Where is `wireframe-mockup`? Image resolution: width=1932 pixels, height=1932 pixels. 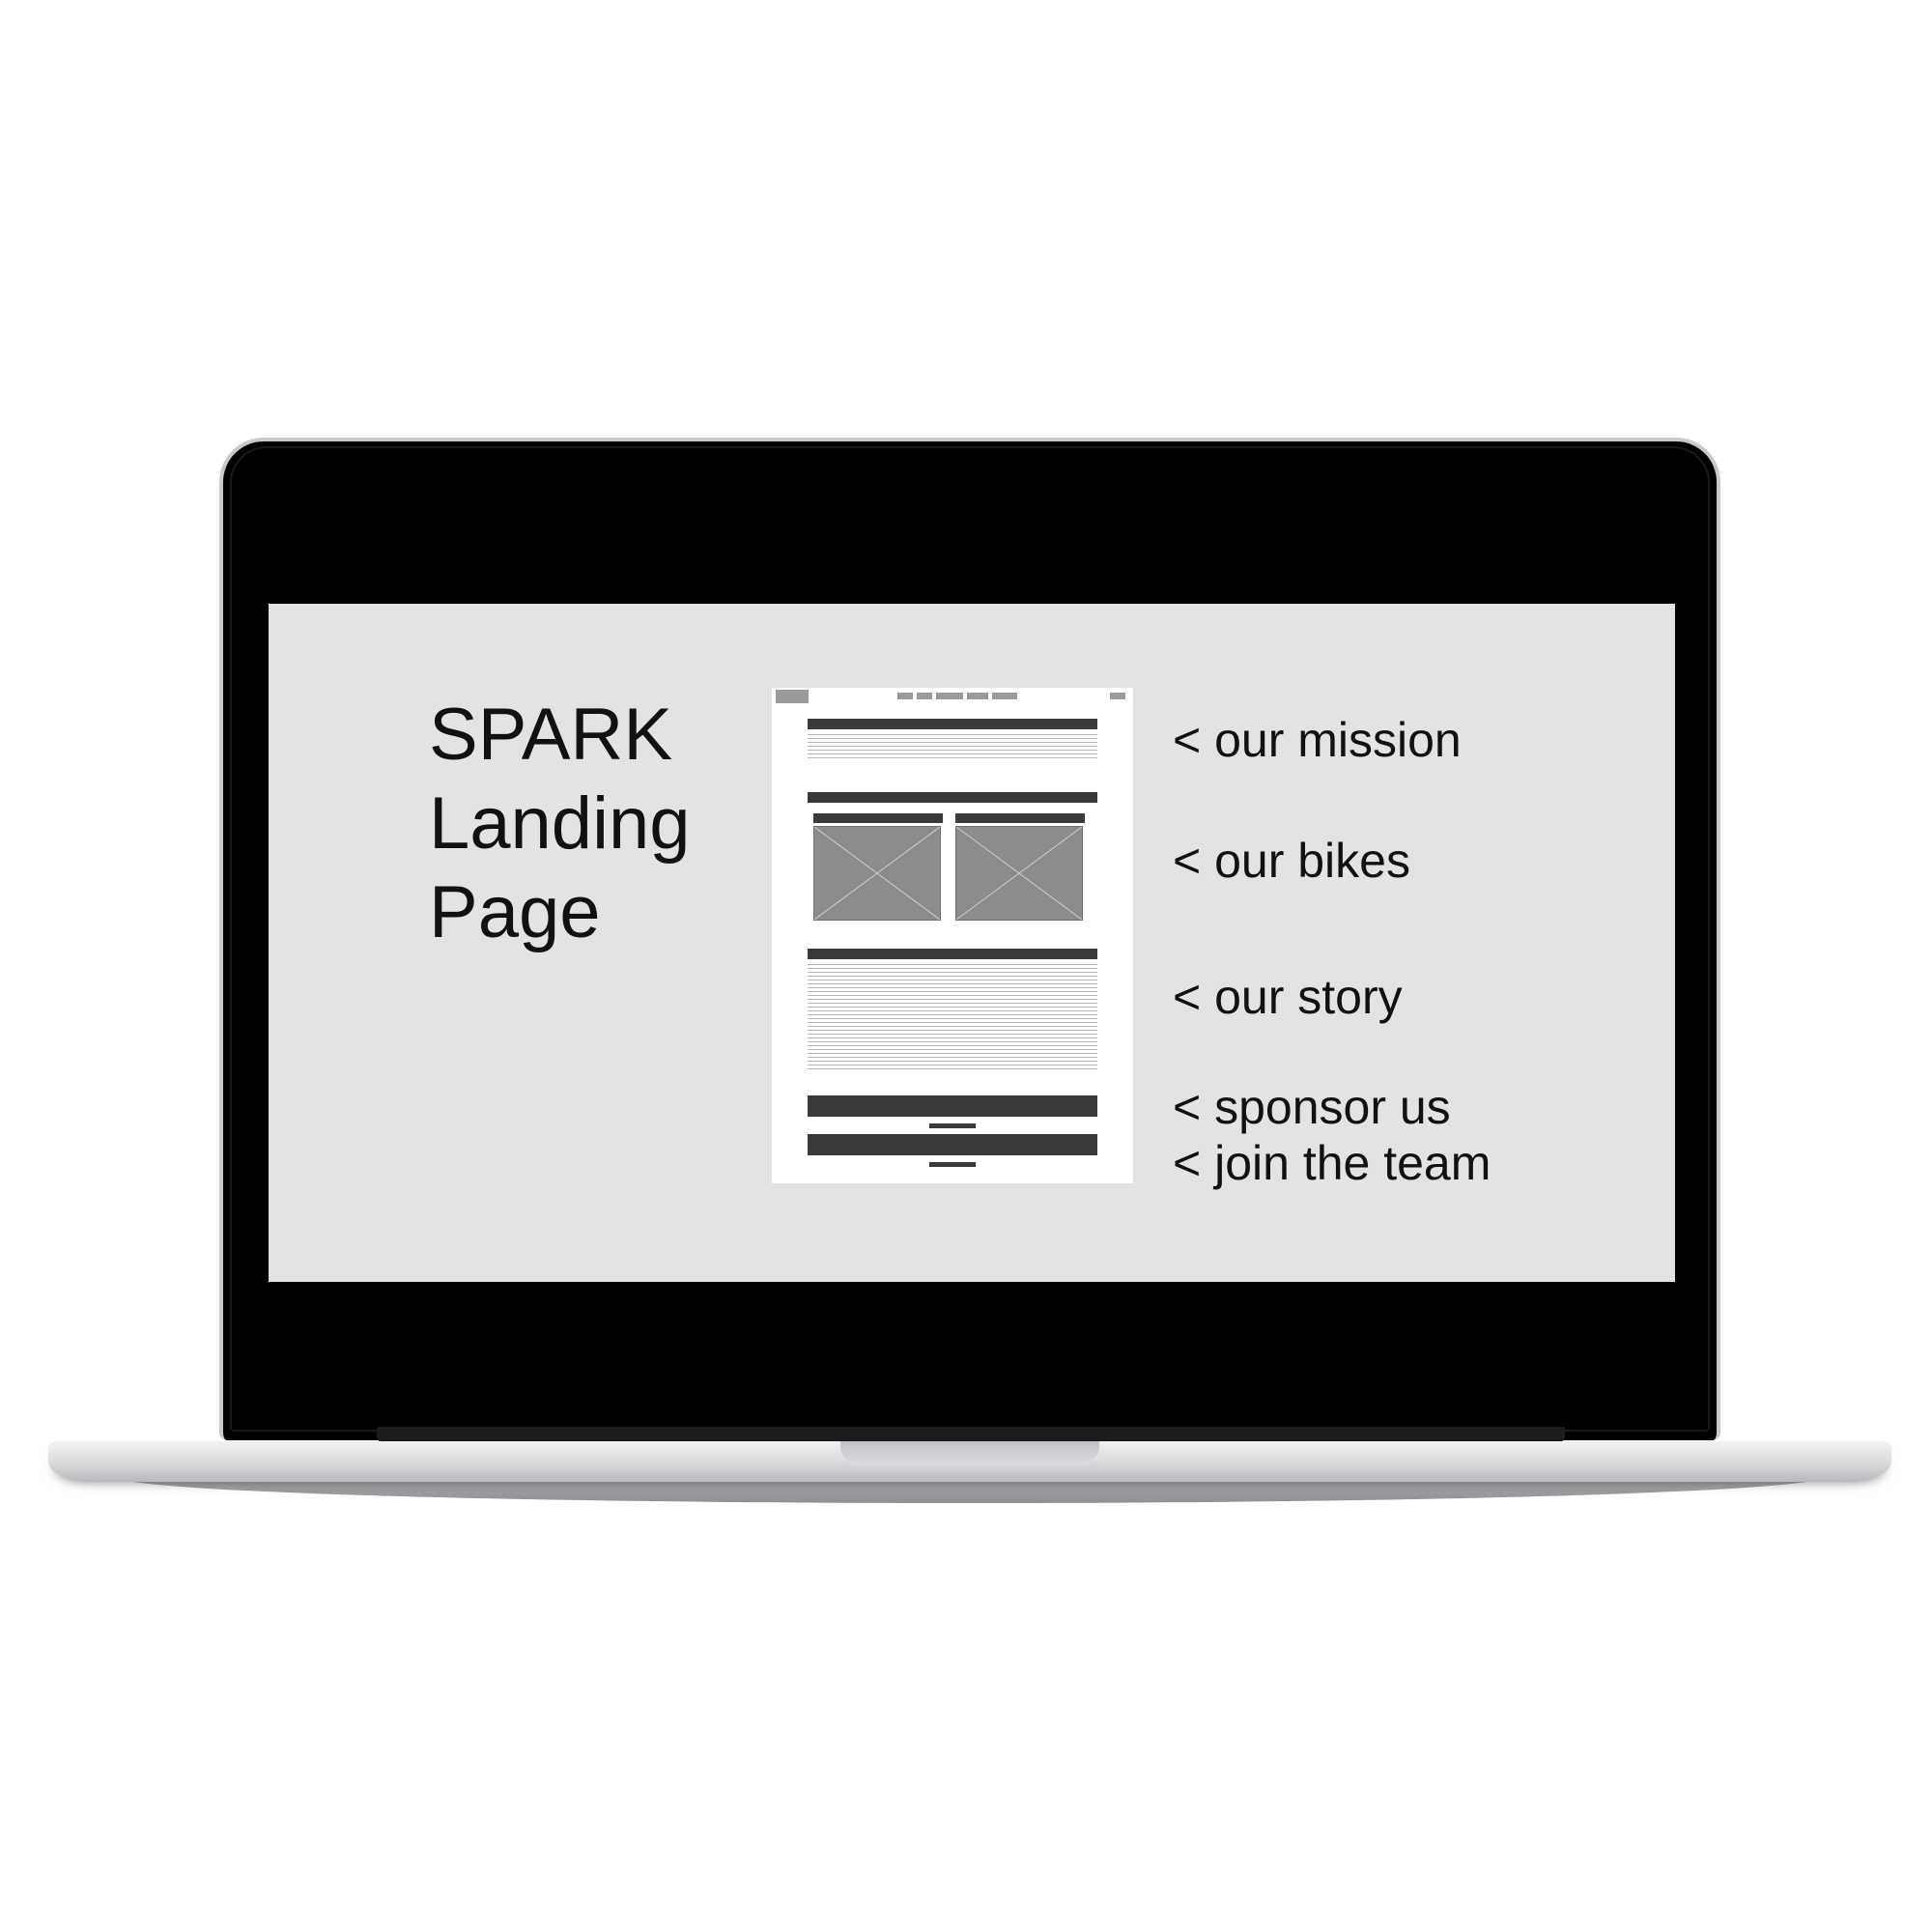 wireframe-mockup is located at coordinates (952, 935).